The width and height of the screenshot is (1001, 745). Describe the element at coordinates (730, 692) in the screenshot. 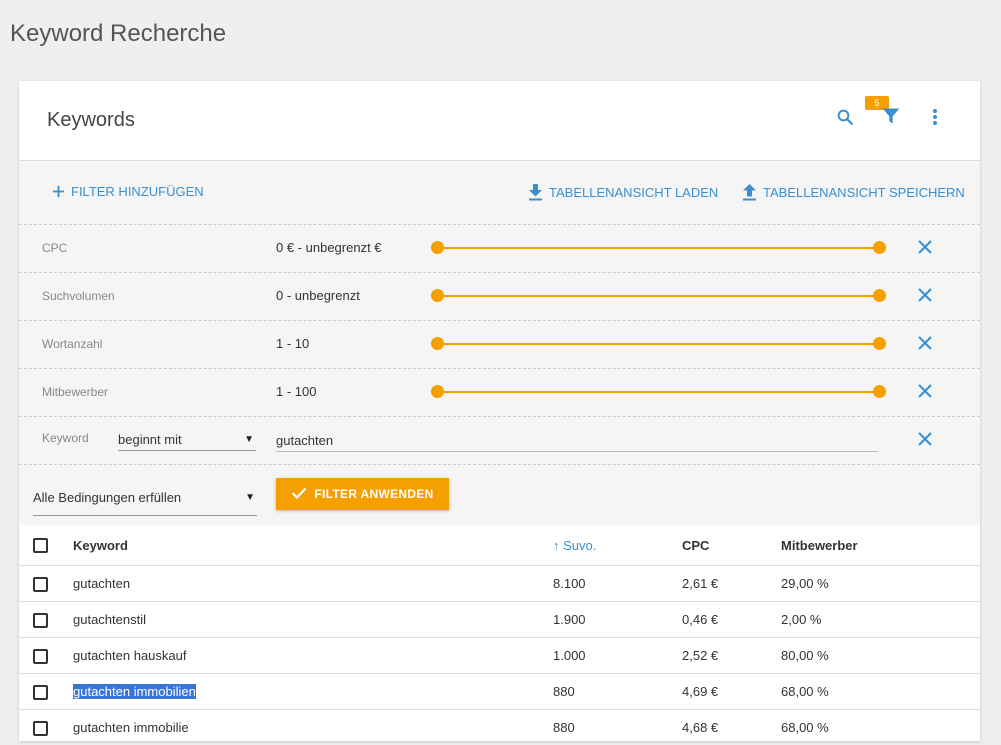

I see `cell-cpc: 4,69 €` at that location.